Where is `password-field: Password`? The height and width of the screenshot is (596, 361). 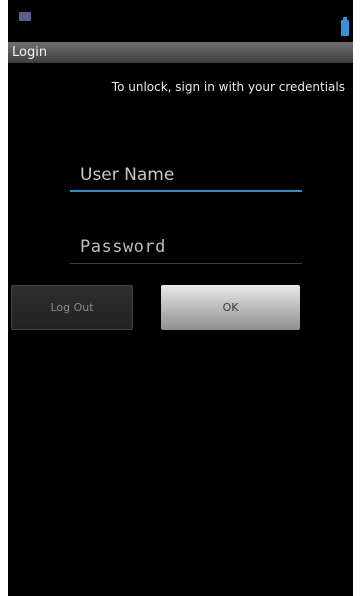
password-field: Password is located at coordinates (186, 247).